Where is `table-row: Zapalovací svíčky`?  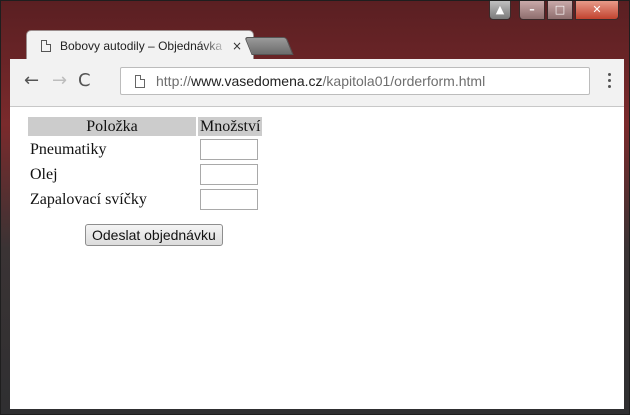
table-row: Zapalovací svíčky is located at coordinates (145, 199).